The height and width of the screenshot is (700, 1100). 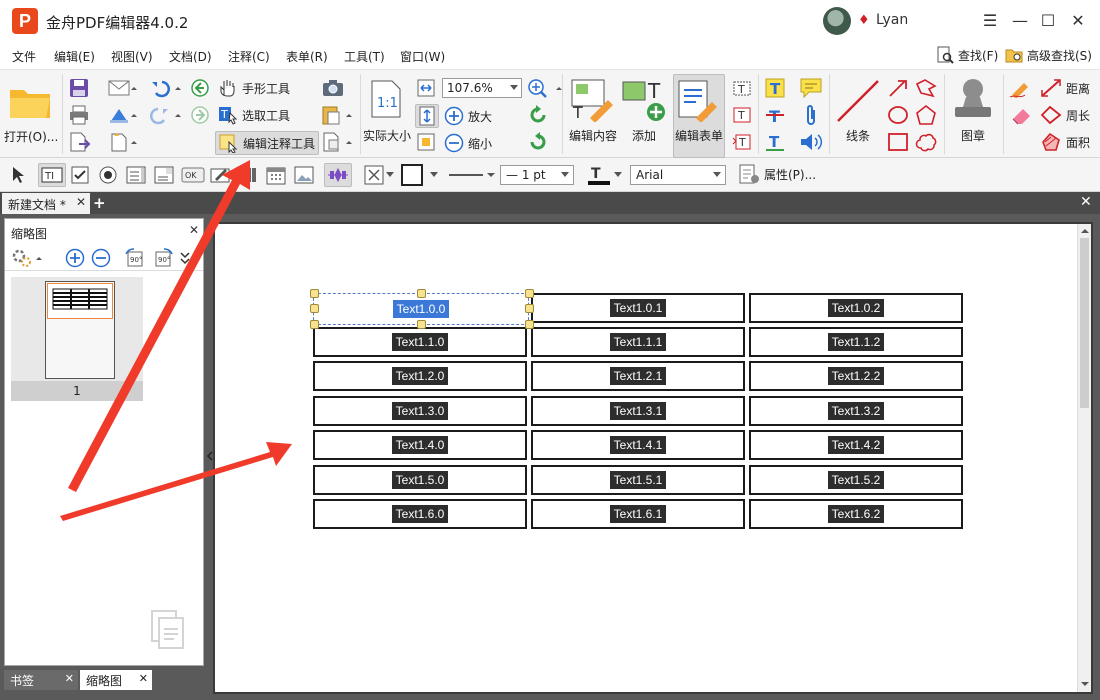 What do you see at coordinates (638, 445) in the screenshot?
I see `form-field: Text1.4.1` at bounding box center [638, 445].